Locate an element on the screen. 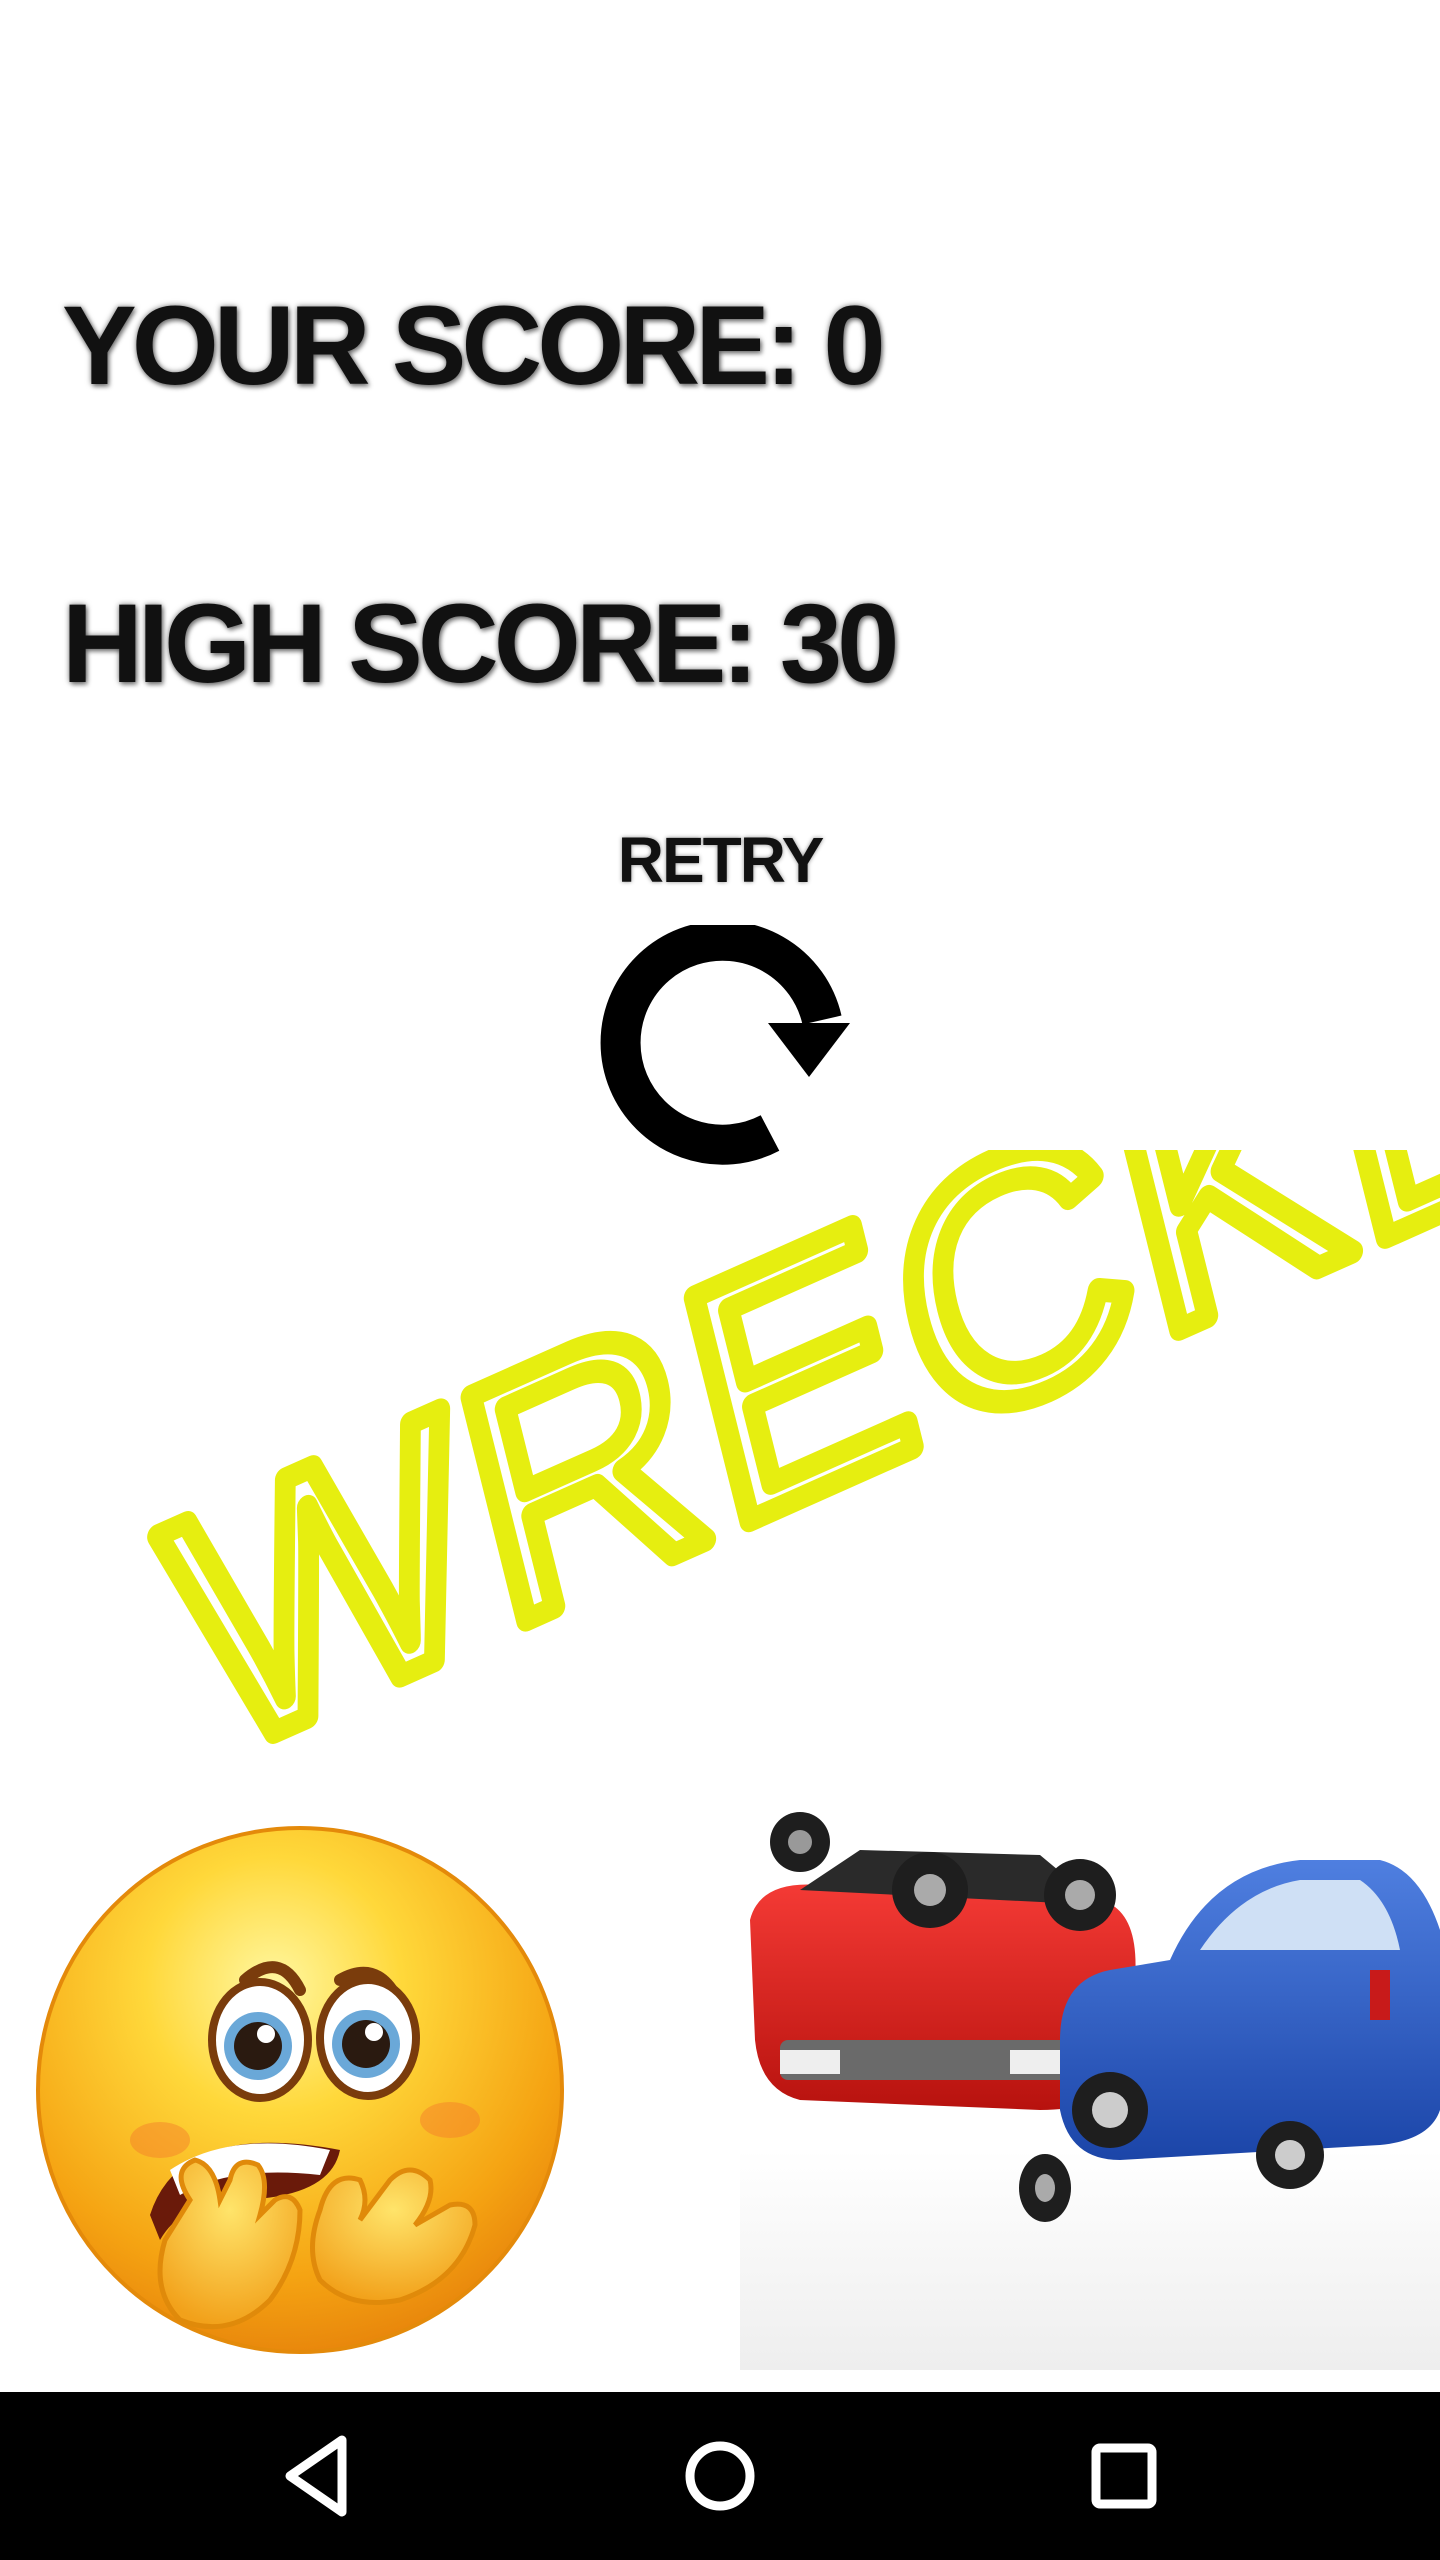 The image size is (1440, 2560). home-icon is located at coordinates (720, 2476).